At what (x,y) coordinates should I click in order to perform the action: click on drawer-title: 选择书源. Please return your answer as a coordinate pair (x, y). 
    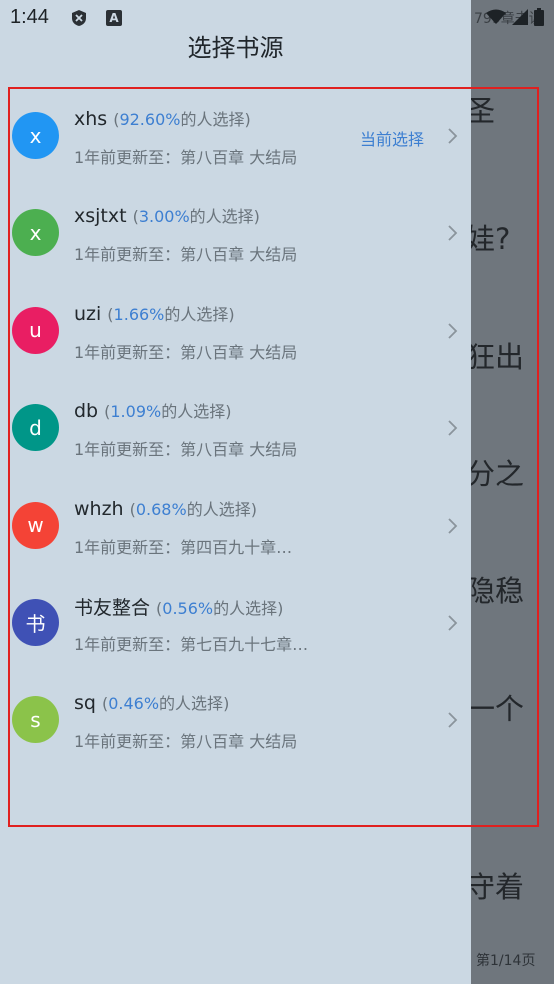
    Looking at the image, I should click on (235, 48).